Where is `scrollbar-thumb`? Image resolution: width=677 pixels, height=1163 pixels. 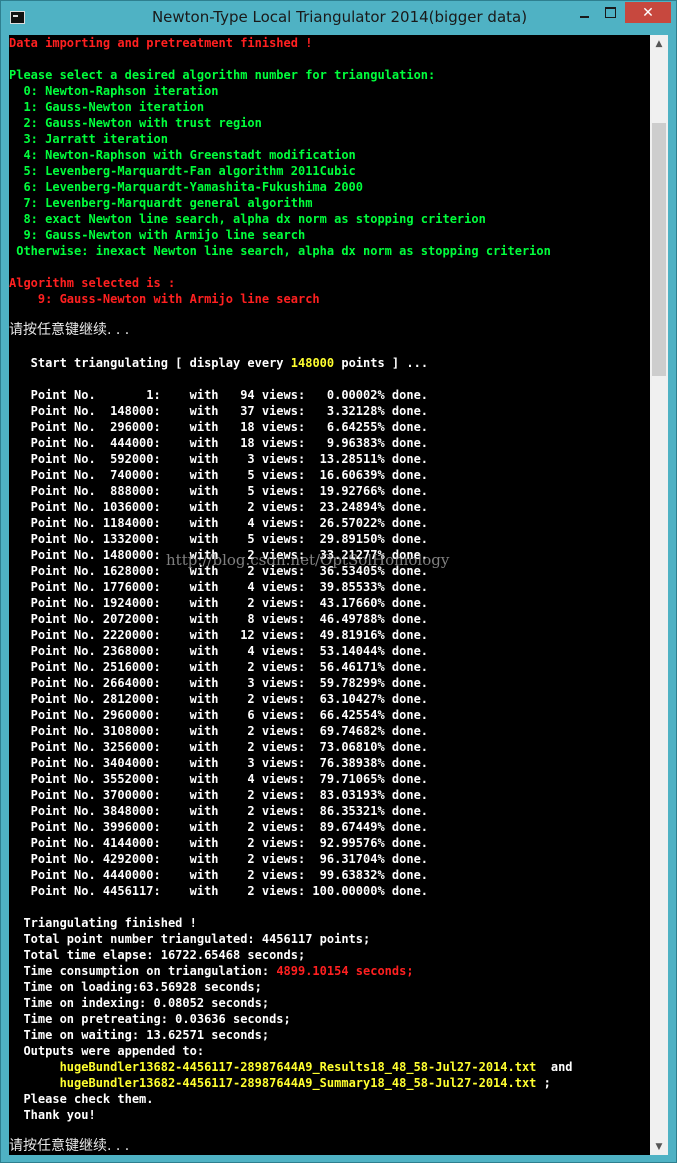
scrollbar-thumb is located at coordinates (659, 249).